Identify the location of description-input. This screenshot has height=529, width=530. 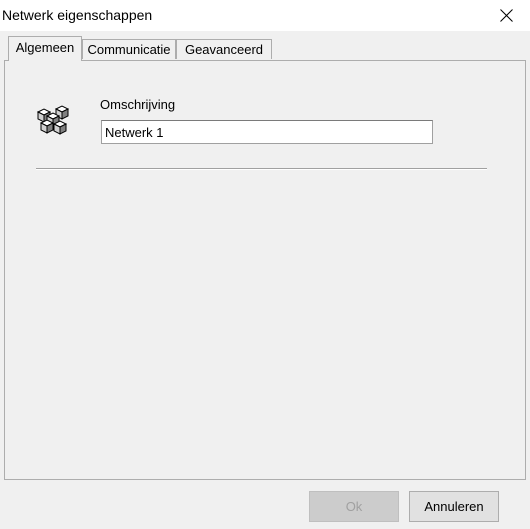
(267, 132).